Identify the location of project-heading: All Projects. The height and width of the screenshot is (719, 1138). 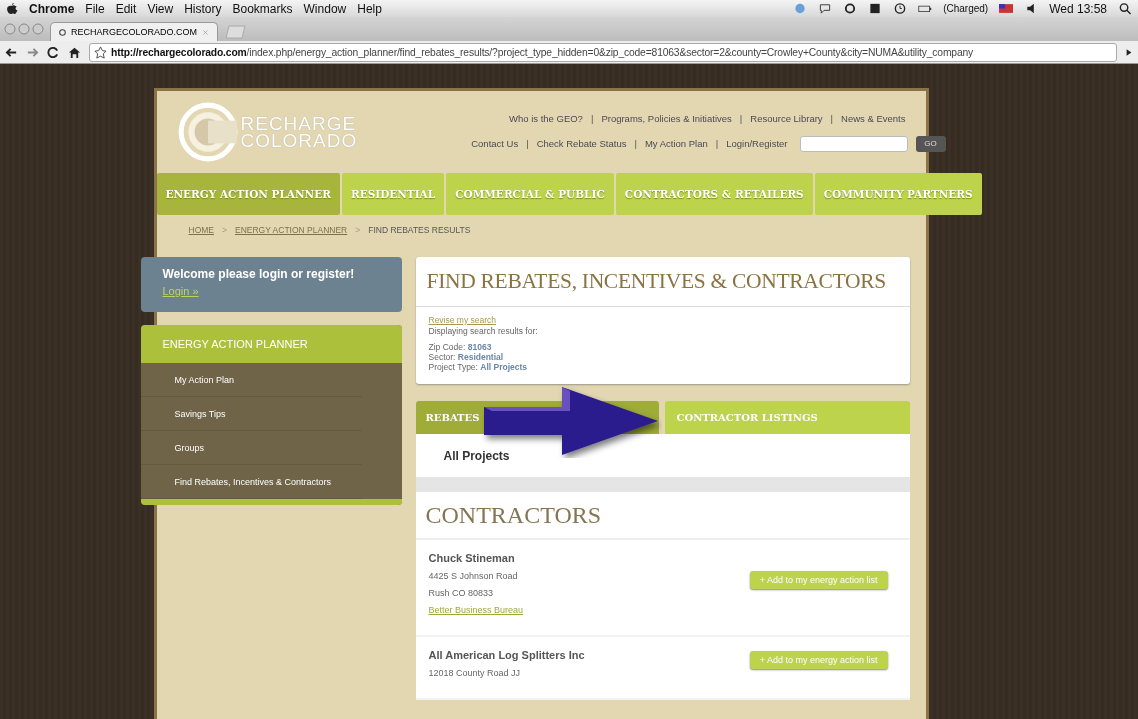
(476, 456).